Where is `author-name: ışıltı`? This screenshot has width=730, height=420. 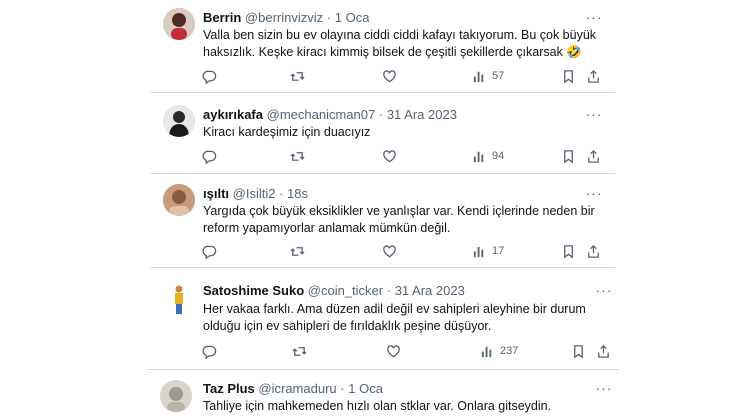 author-name: ışıltı is located at coordinates (216, 193).